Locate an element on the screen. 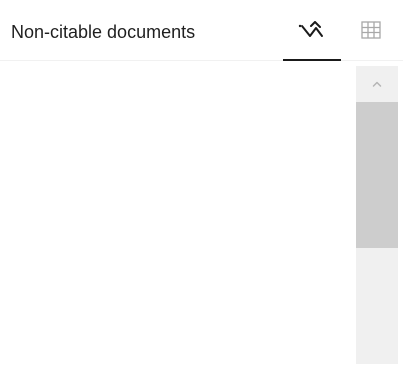 The width and height of the screenshot is (403, 371). chevron-up-icon is located at coordinates (377, 84).